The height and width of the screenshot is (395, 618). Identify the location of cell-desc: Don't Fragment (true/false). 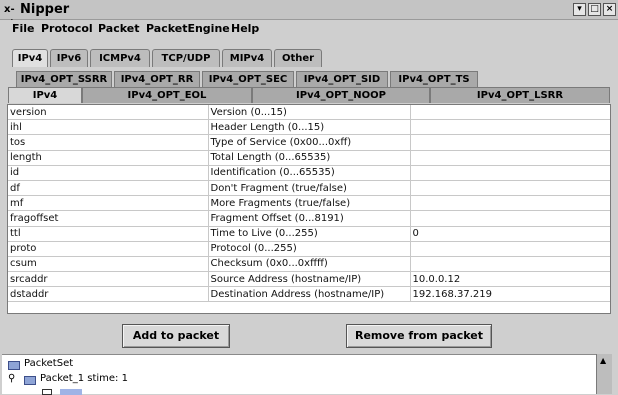
(309, 188).